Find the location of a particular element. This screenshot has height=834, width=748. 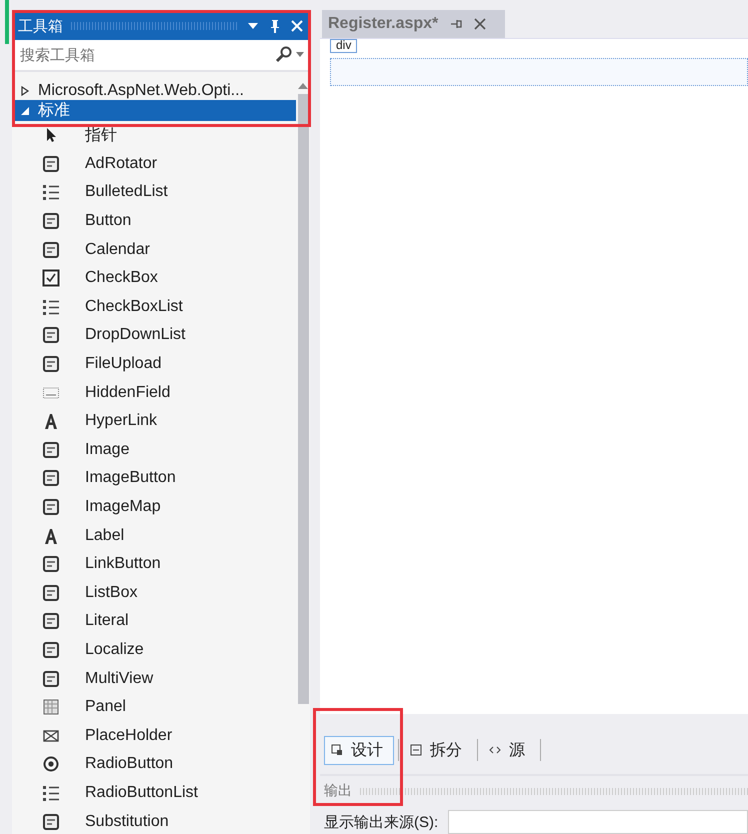

toolbox-item: CheckBoxList is located at coordinates (154, 307).